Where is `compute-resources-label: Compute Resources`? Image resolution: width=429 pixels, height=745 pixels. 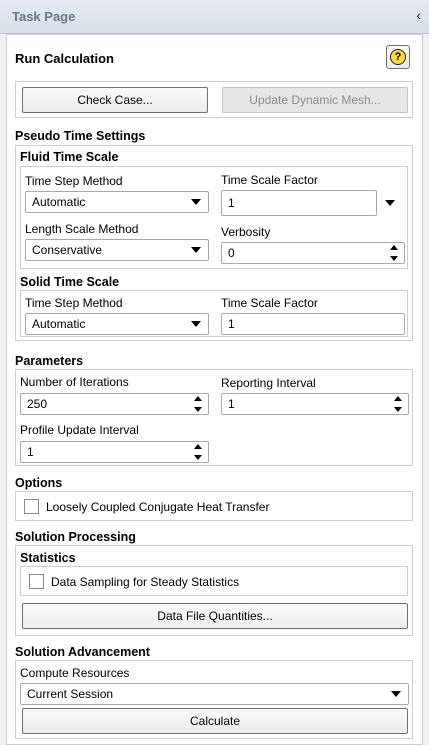
compute-resources-label: Compute Resources is located at coordinates (75, 673).